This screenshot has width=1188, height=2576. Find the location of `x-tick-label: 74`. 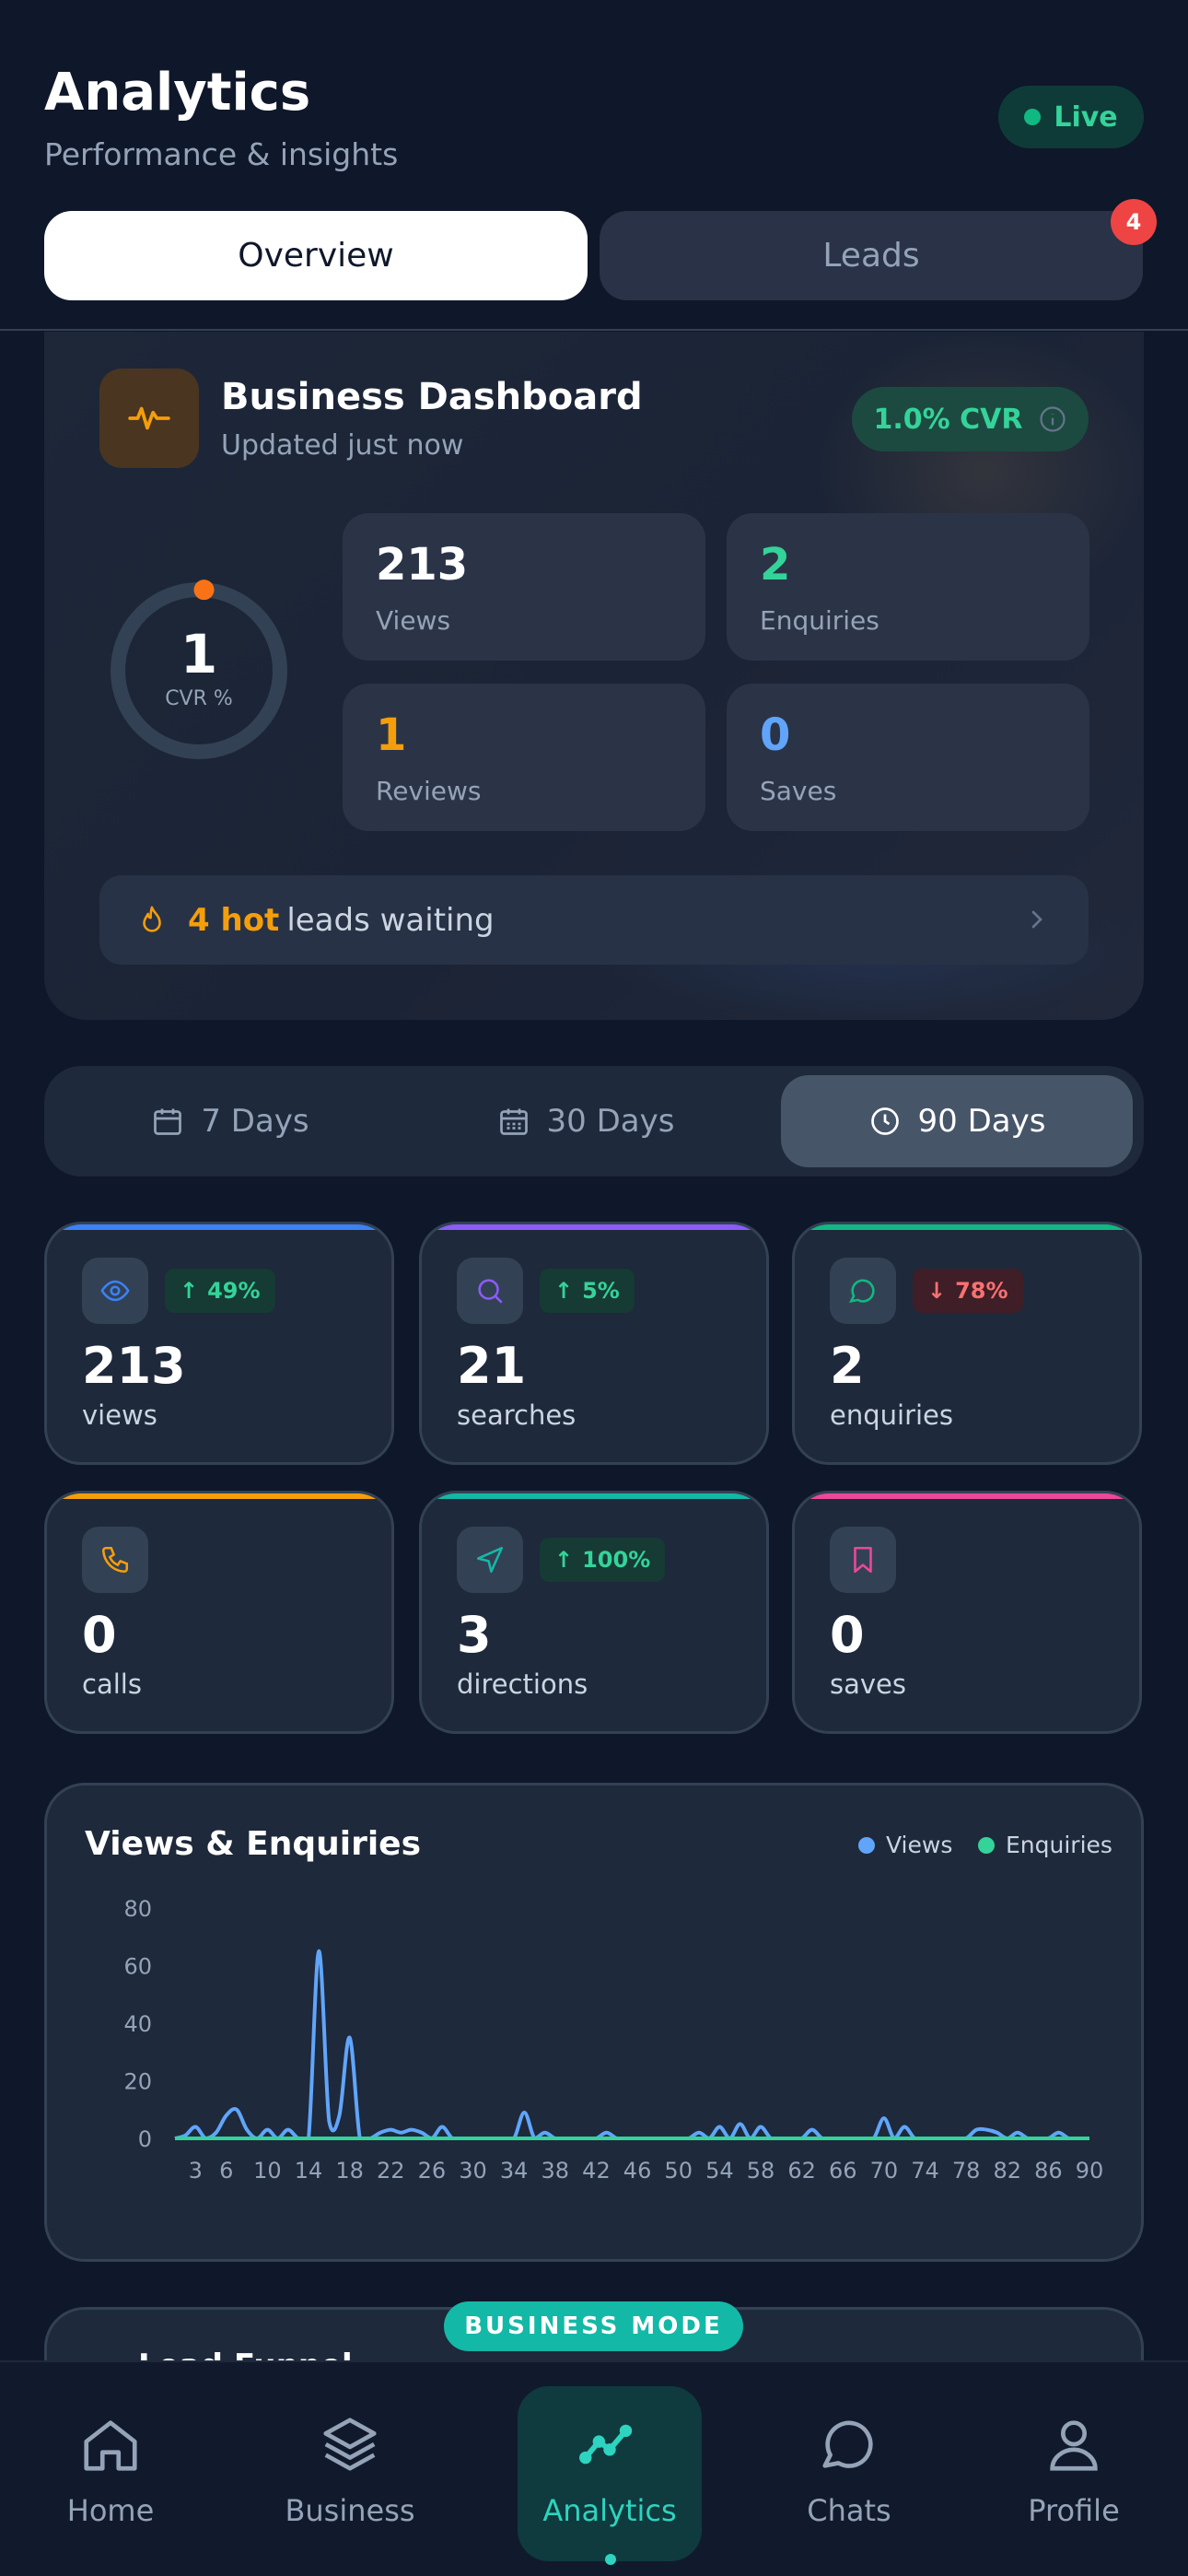

x-tick-label: 74 is located at coordinates (925, 2171).